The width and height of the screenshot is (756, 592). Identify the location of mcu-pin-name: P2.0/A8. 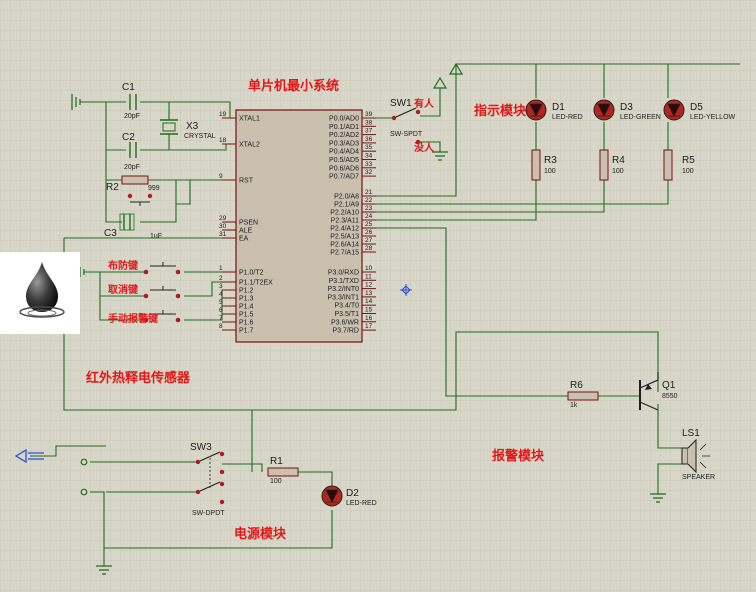
(346, 197).